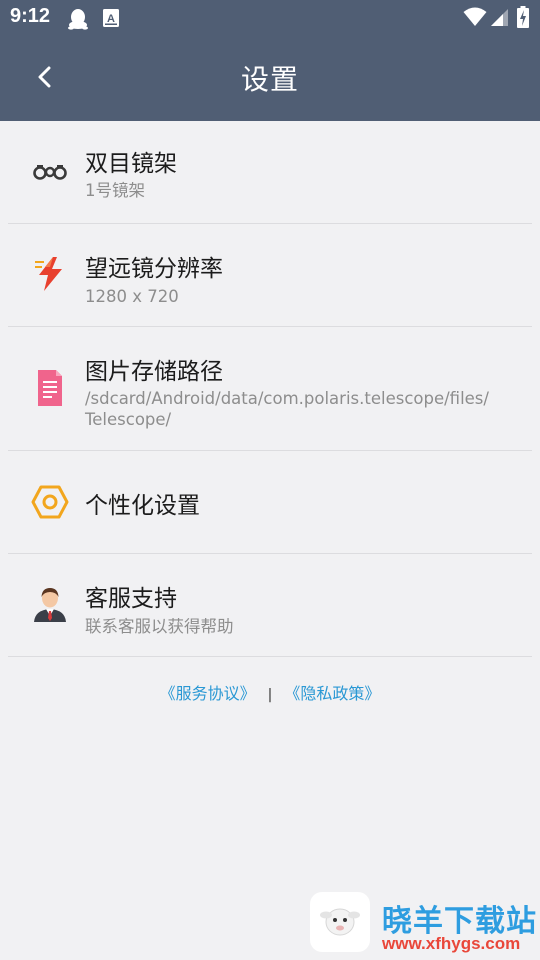 Image resolution: width=540 pixels, height=960 pixels. I want to click on app-bar: 设置, so click(270, 78).